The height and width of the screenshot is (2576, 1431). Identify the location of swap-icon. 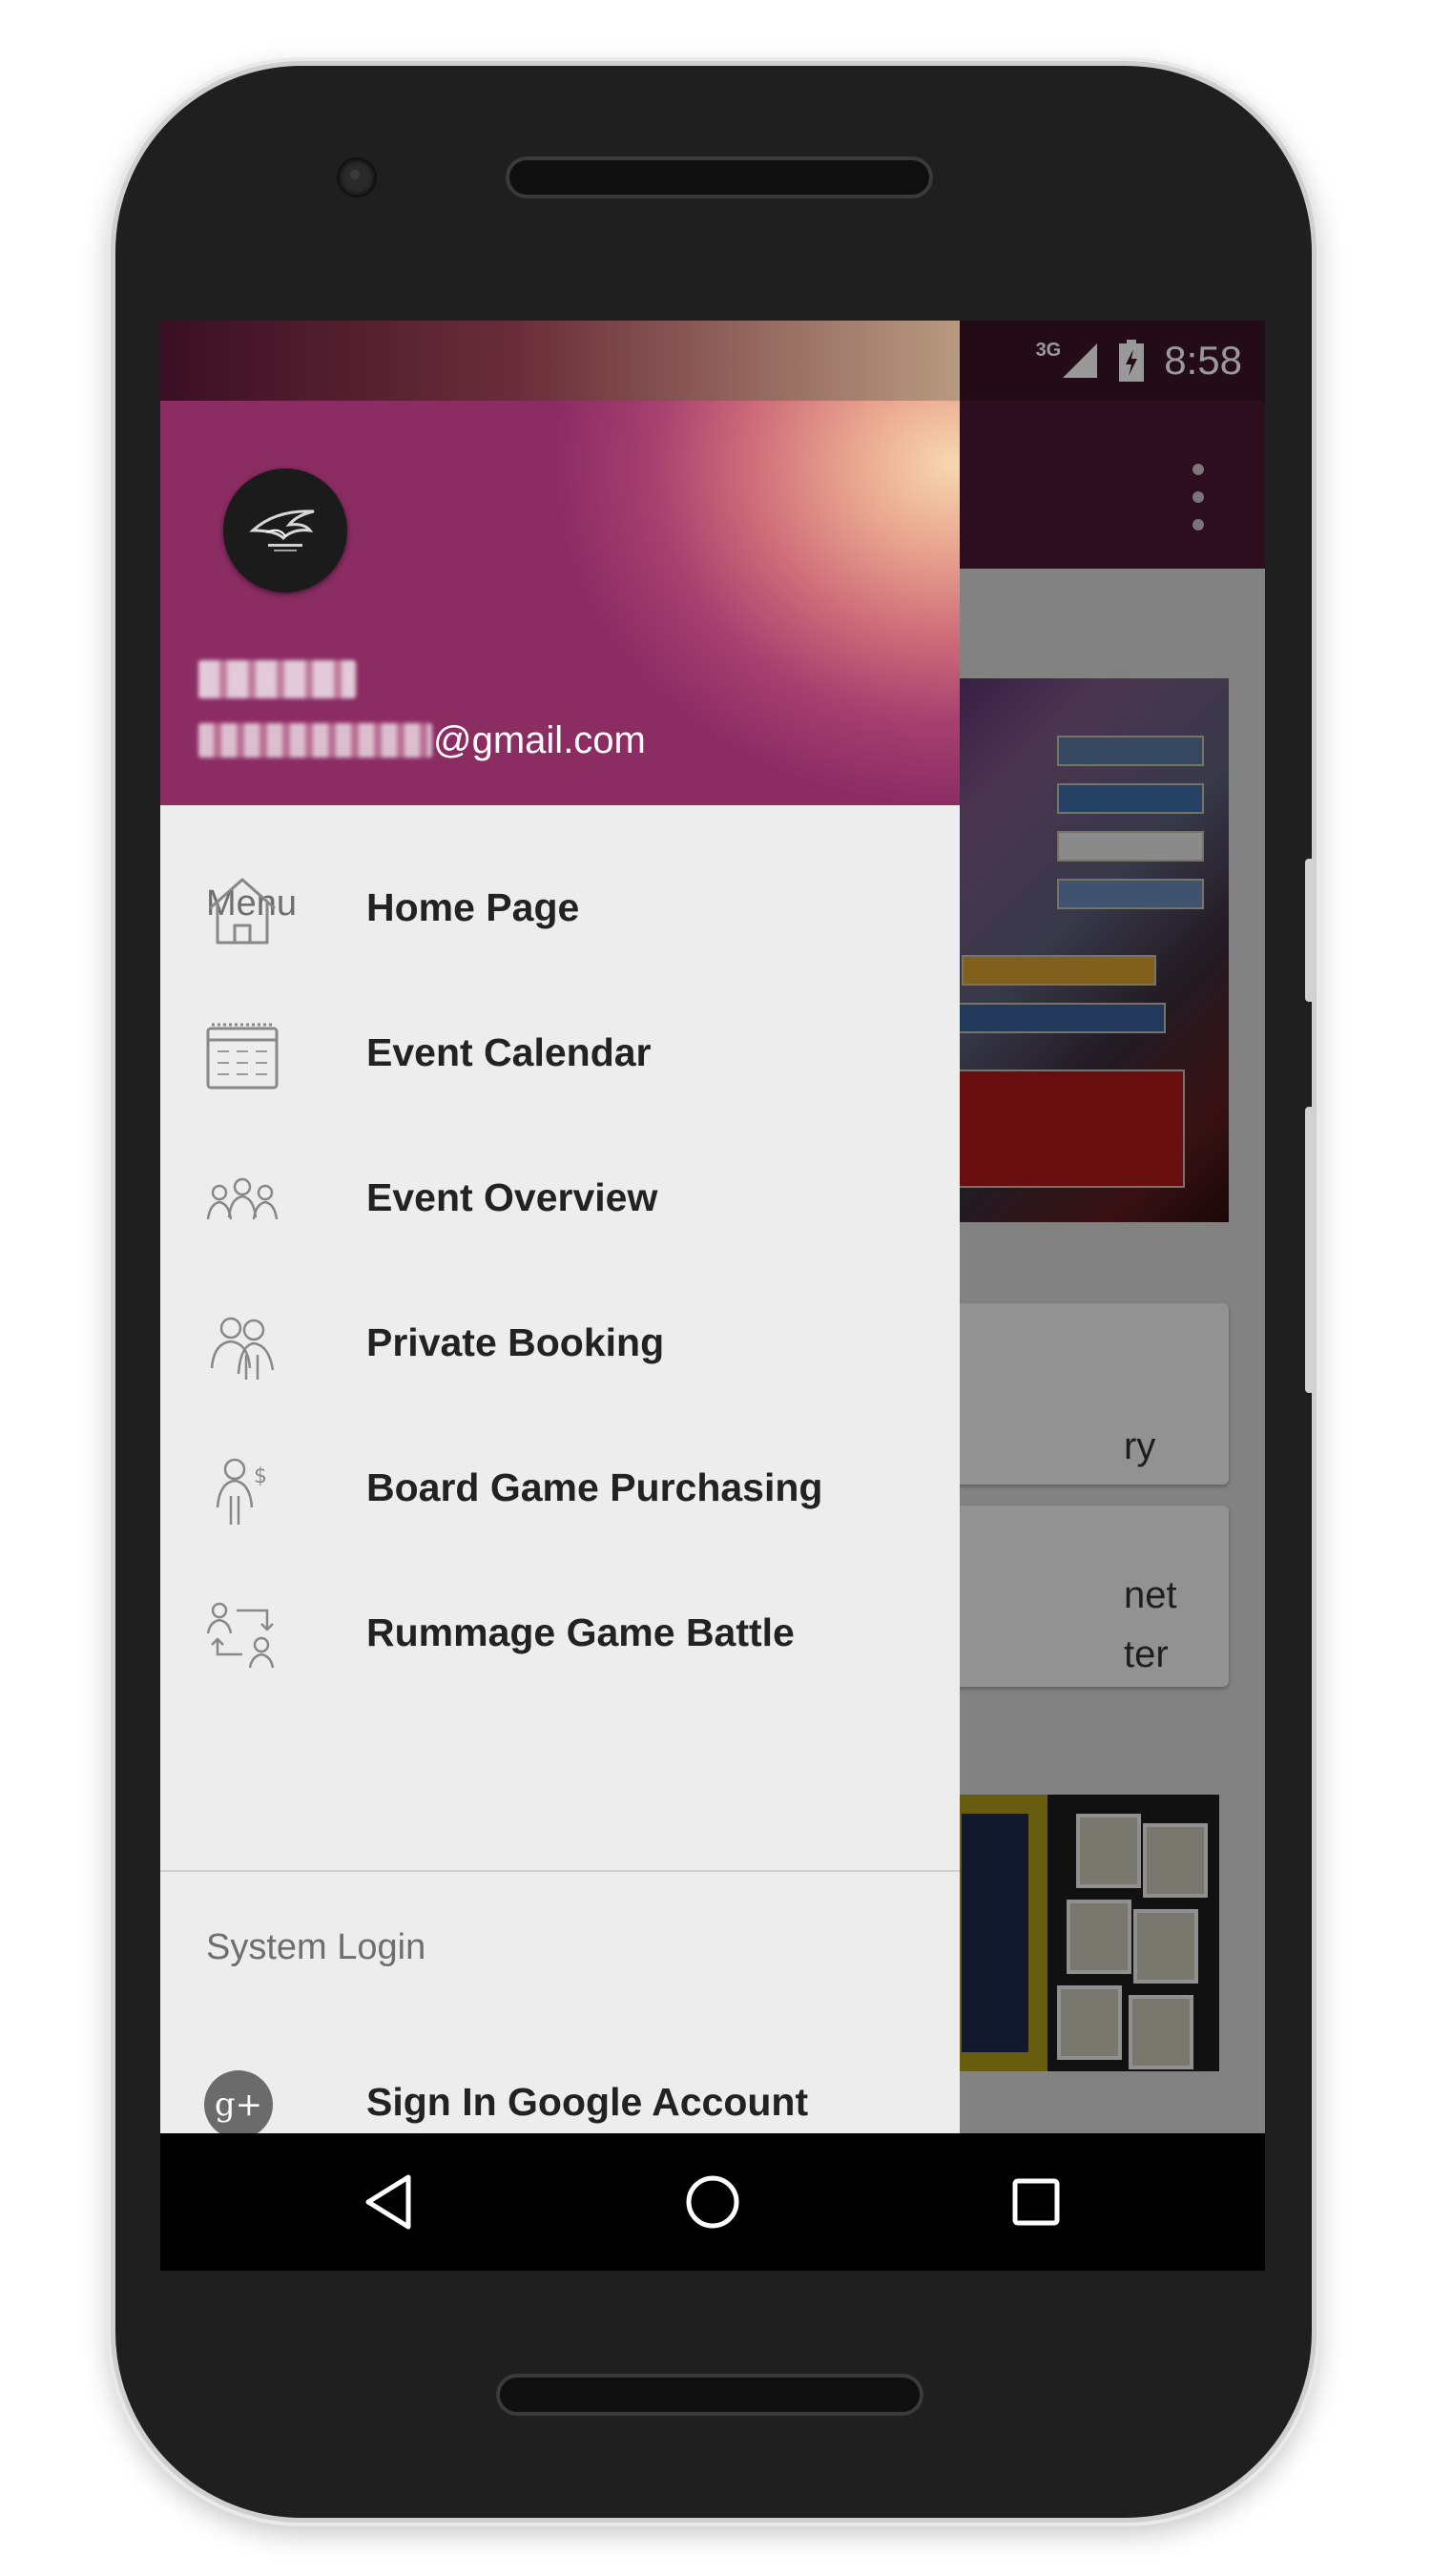
(240, 1635).